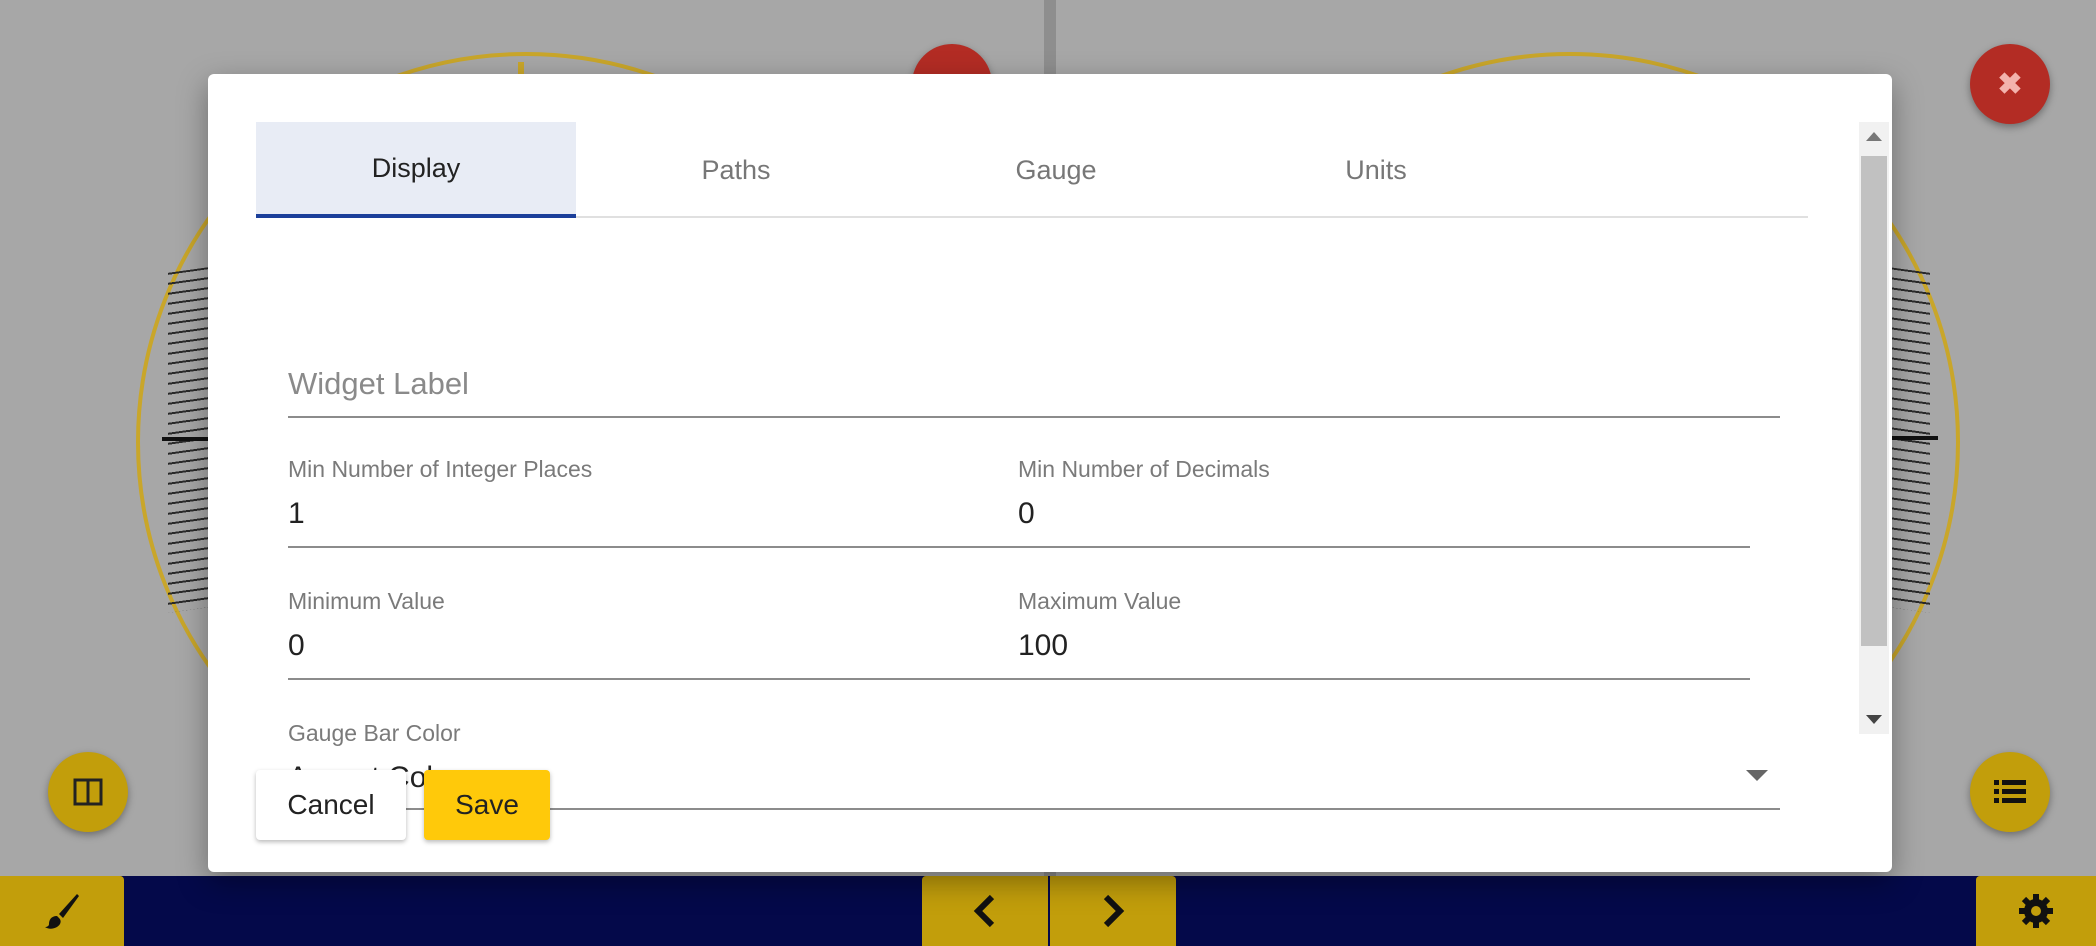 The height and width of the screenshot is (946, 2096). I want to click on maximum-value-value: 100, so click(1384, 646).